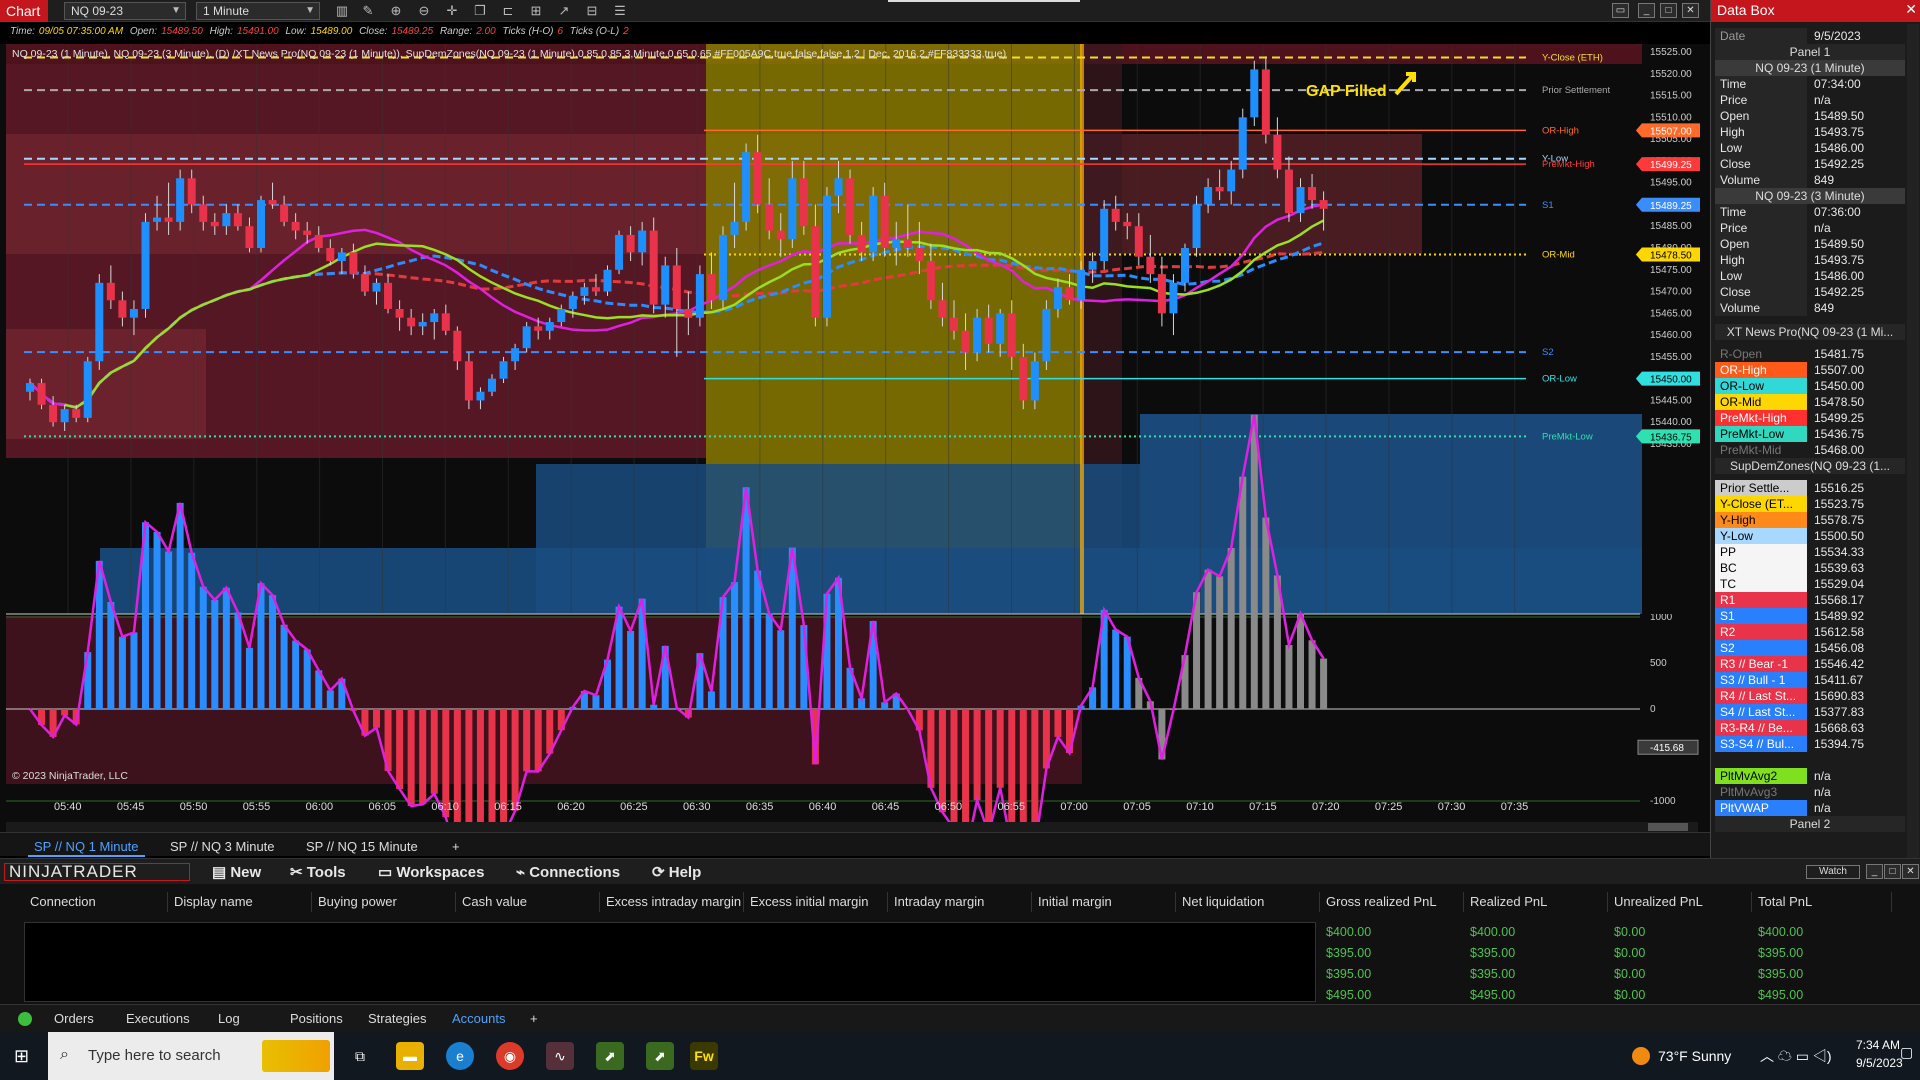 The height and width of the screenshot is (1080, 1920). Describe the element at coordinates (1248, 902) in the screenshot. I see `column-header: Net liquidation` at that location.